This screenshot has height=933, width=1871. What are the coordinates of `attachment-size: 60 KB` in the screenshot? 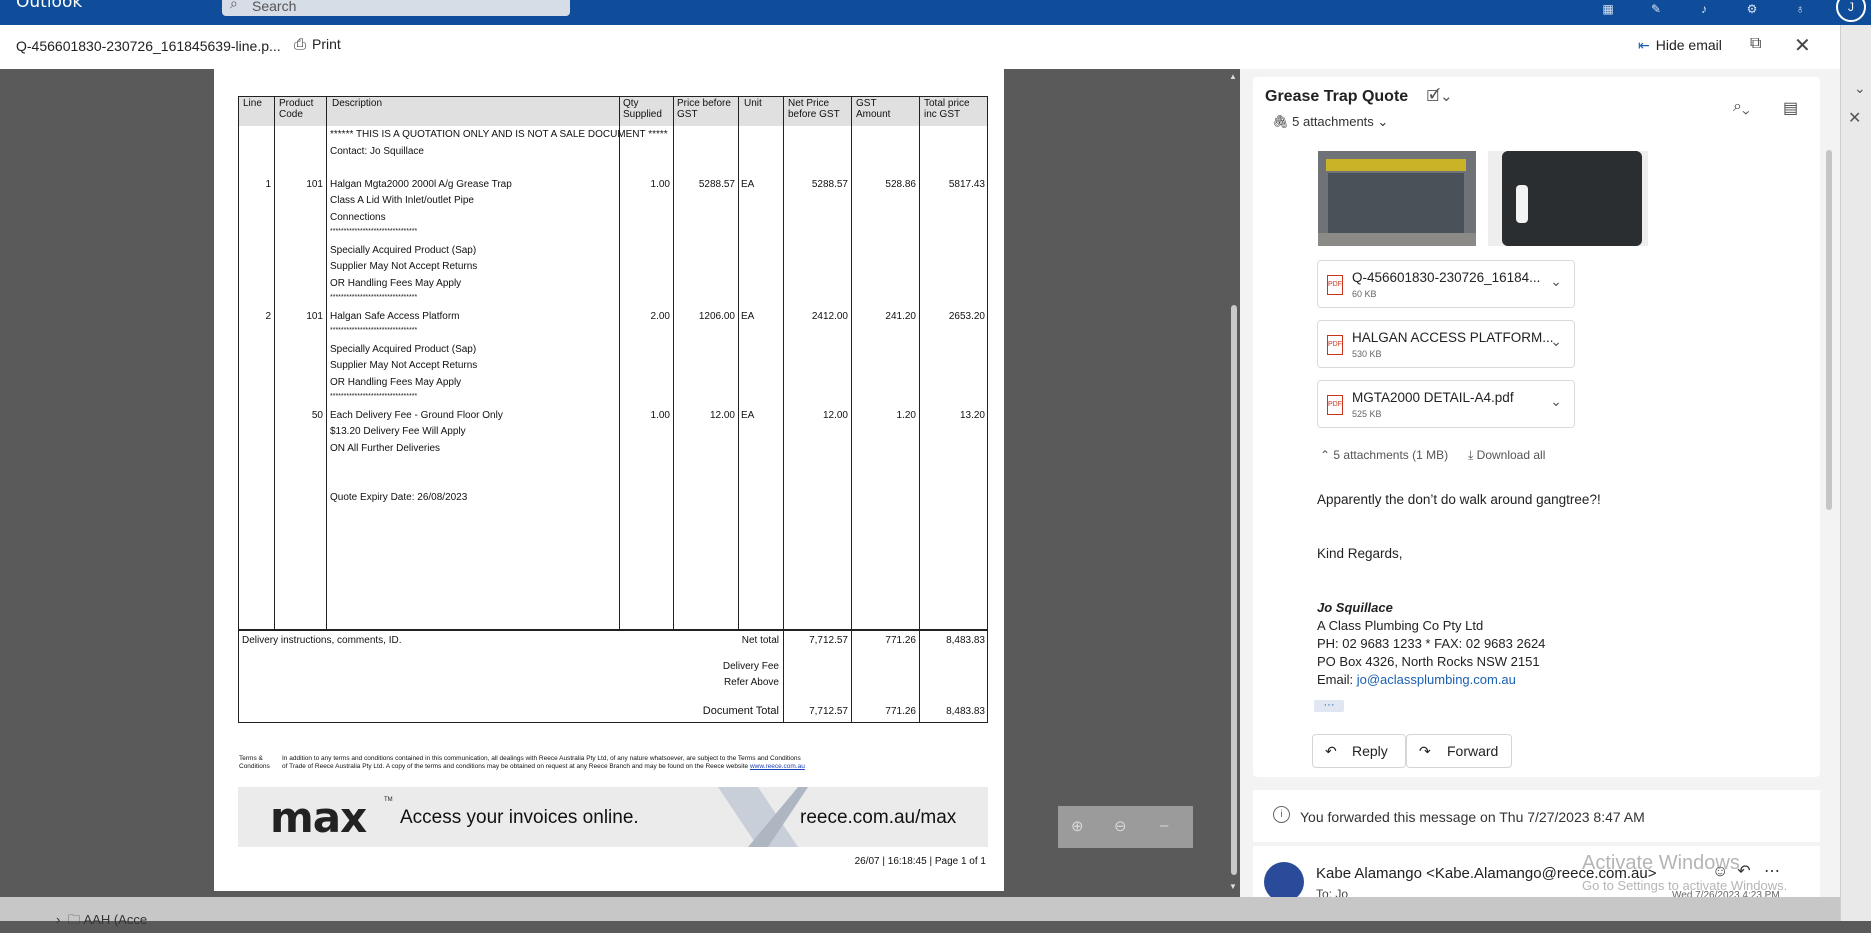 It's located at (1364, 294).